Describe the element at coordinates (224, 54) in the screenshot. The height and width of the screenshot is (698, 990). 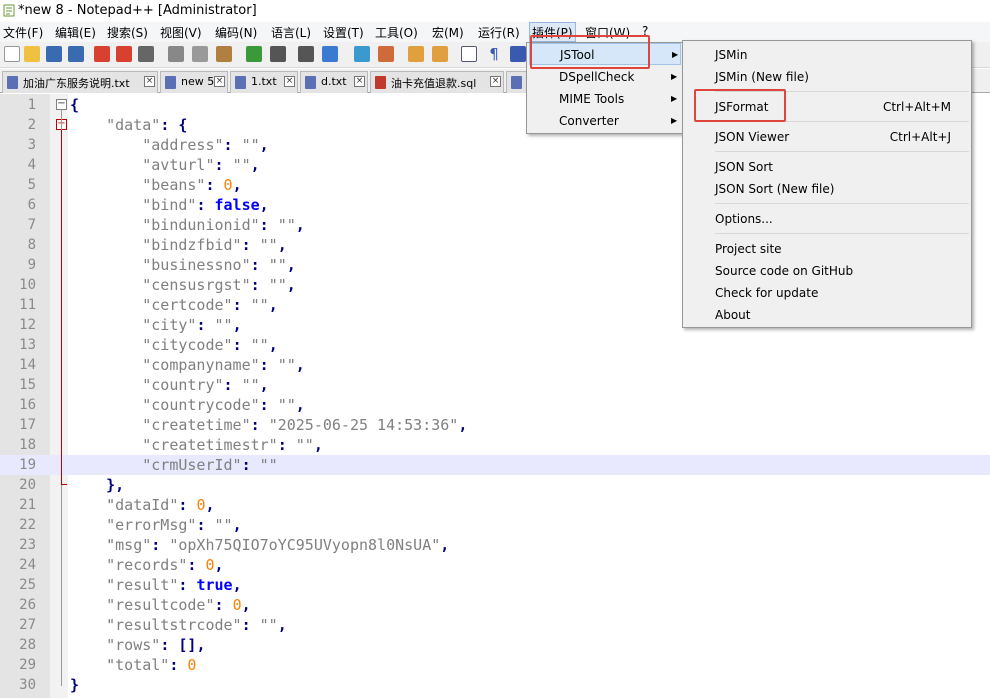
I see `paste-icon` at that location.